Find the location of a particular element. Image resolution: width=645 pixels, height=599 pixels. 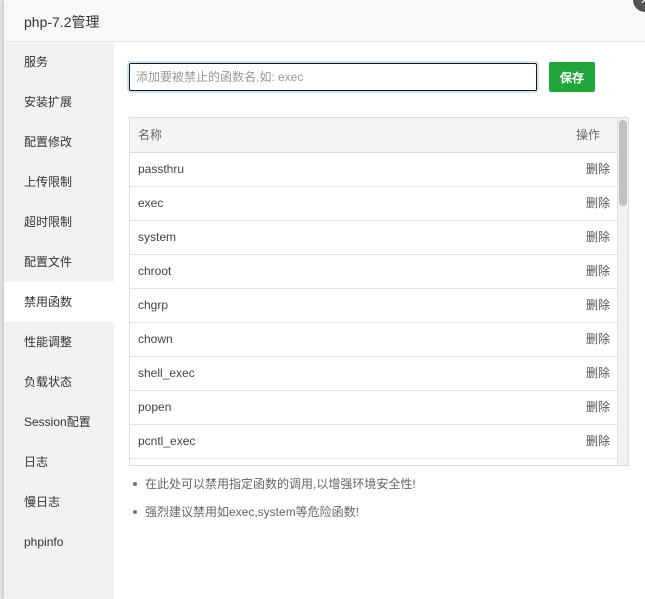

tip-item: 在此处可以禁用指定函数的调用,以增强环境安全性! is located at coordinates (274, 488).